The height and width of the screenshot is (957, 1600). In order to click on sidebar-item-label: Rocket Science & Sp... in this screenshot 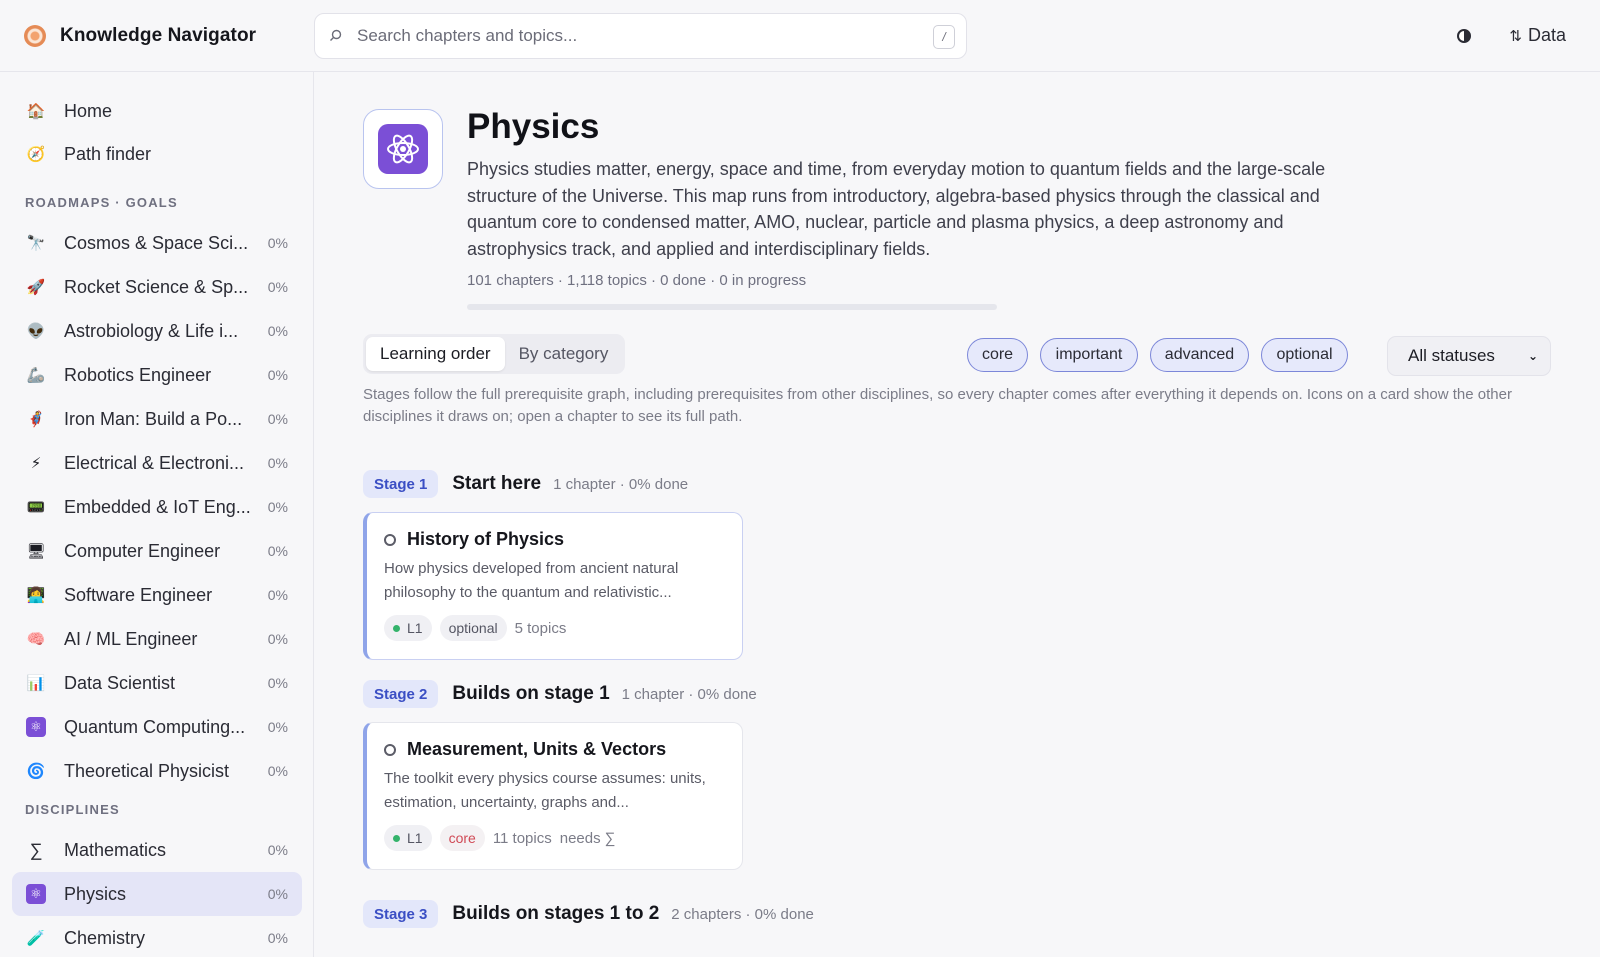, I will do `click(156, 286)`.